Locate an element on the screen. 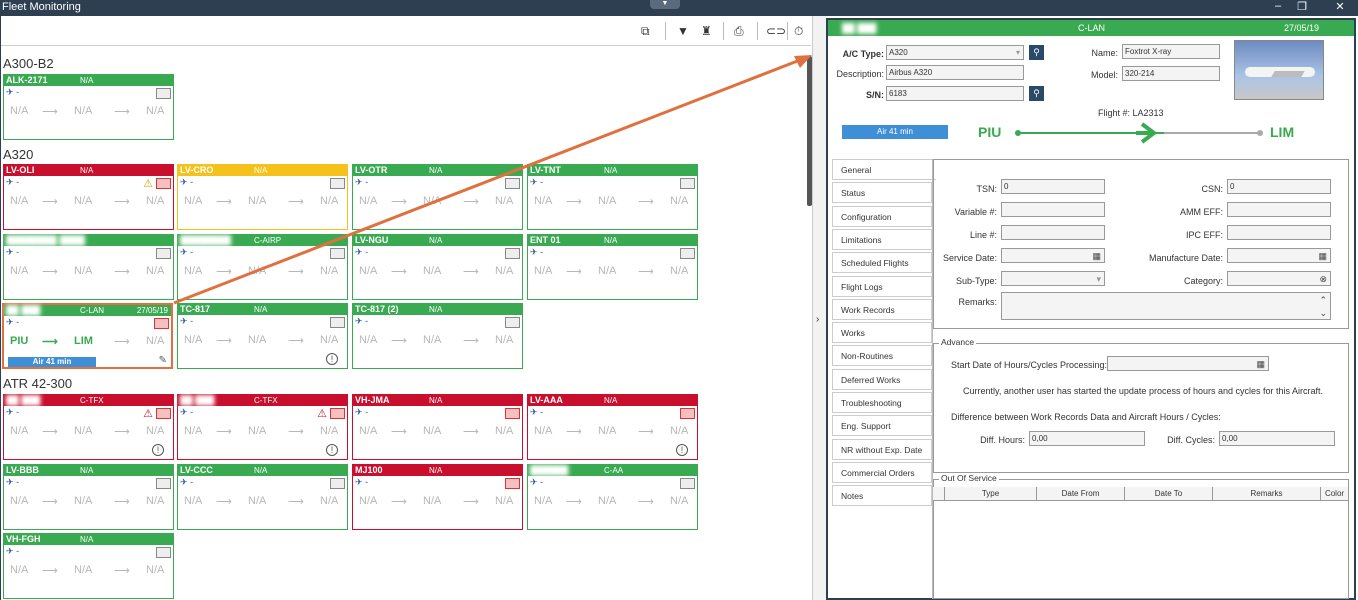  expand-arrow-icon: › is located at coordinates (817, 319).